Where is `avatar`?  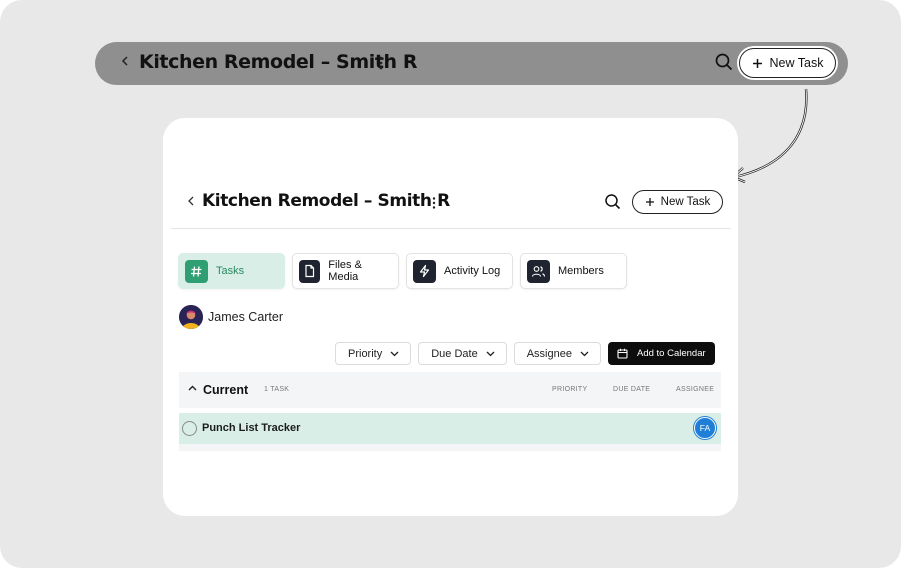 avatar is located at coordinates (191, 317).